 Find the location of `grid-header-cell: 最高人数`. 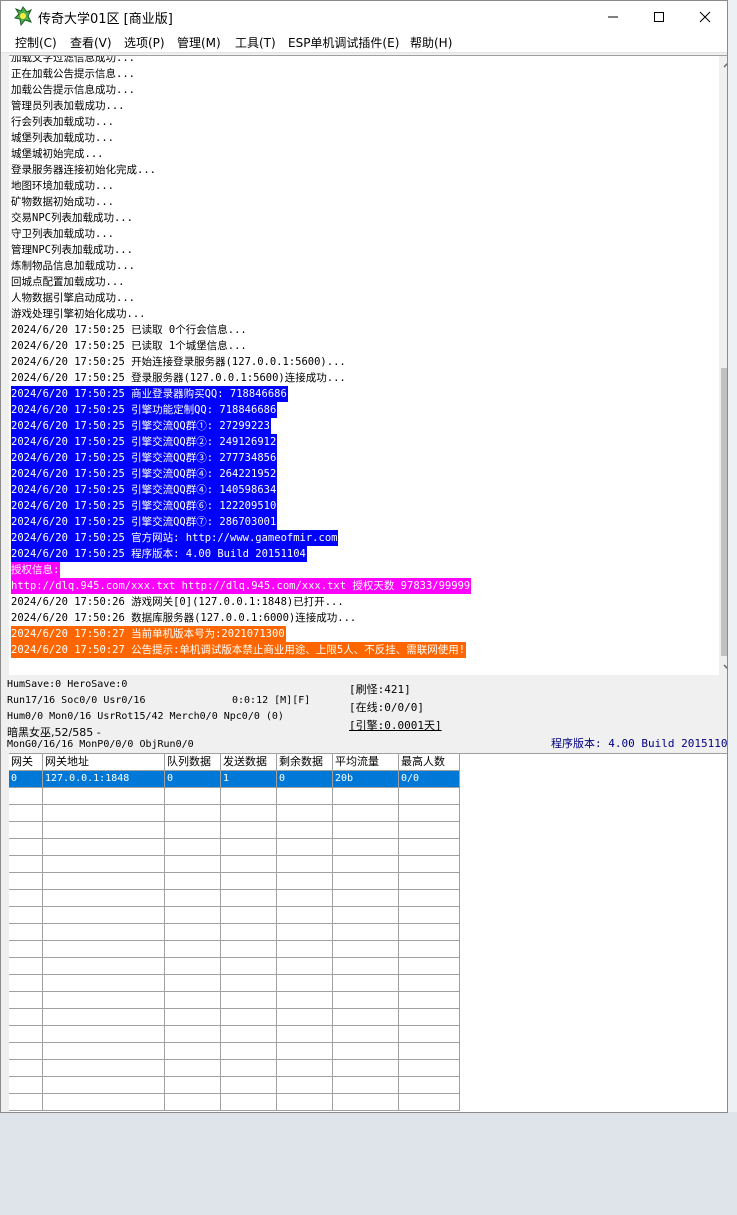

grid-header-cell: 最高人数 is located at coordinates (429, 762).